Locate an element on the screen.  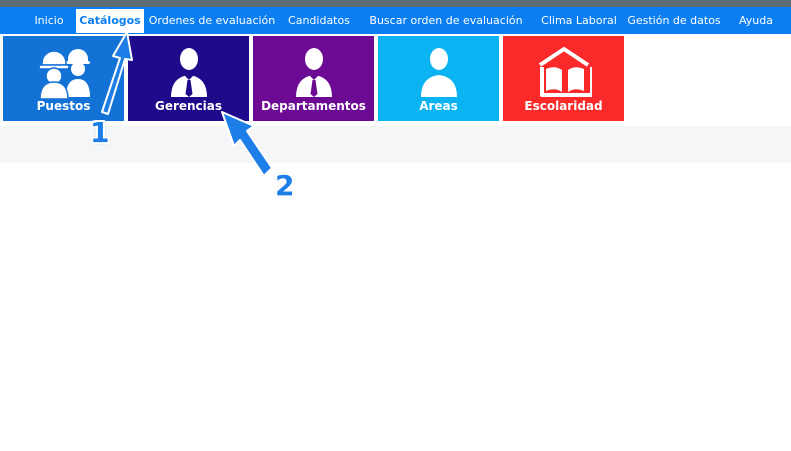
arrow-1-icon is located at coordinates (117, 73).